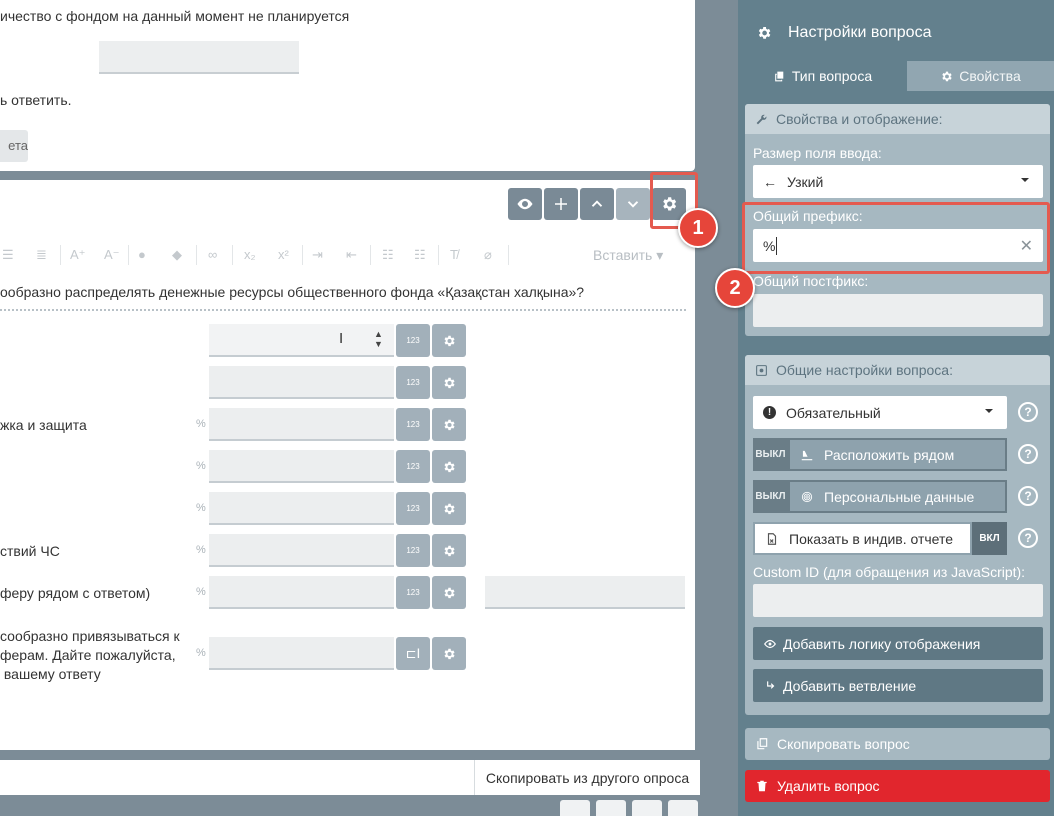  Describe the element at coordinates (43, 425) in the screenshot. I see `answer-label: жка и защита` at that location.